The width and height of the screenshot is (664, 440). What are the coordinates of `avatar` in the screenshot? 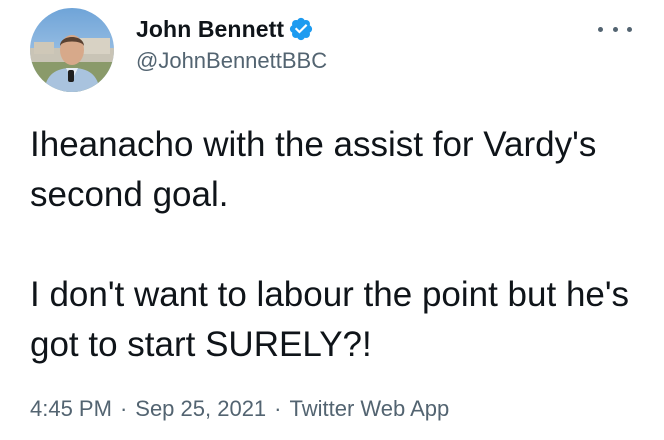 It's located at (72, 50).